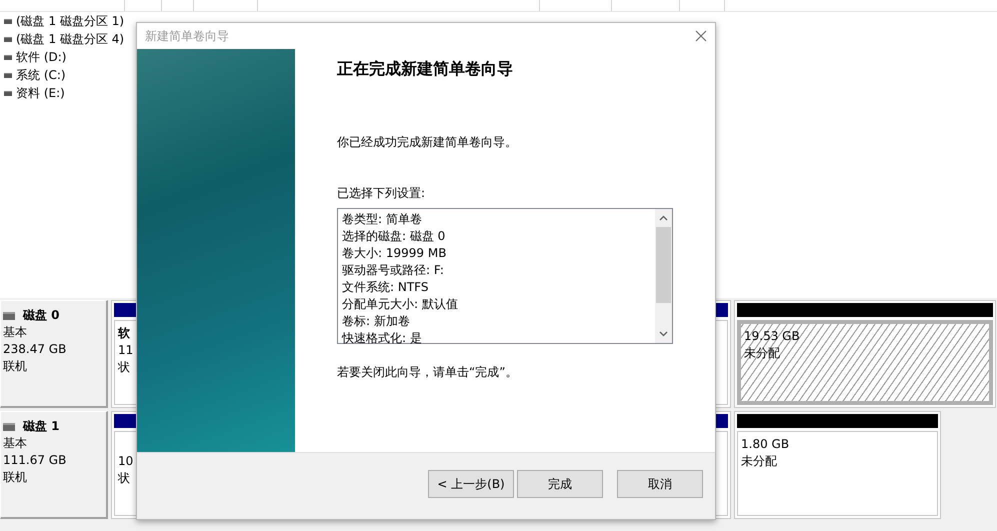  I want to click on disk-label-panel: 磁盘 1 基本 111.67 GB 联机, so click(54, 465).